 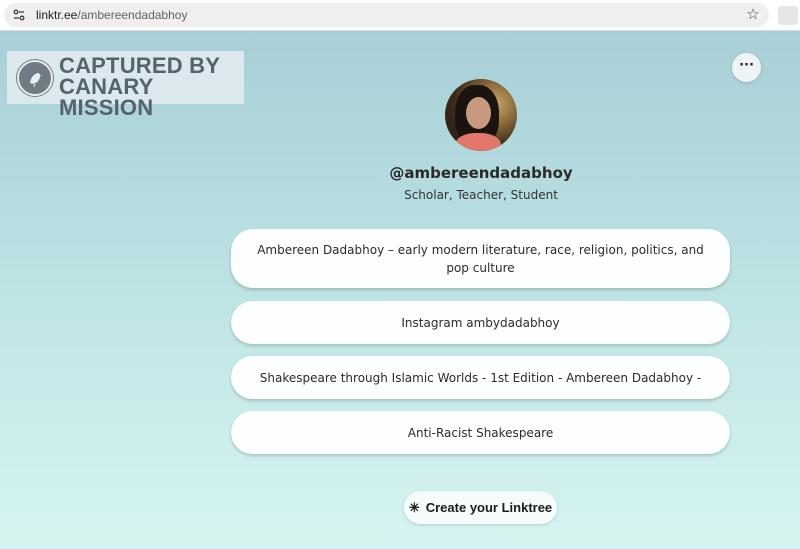 I want to click on tune-icon, so click(x=19, y=15).